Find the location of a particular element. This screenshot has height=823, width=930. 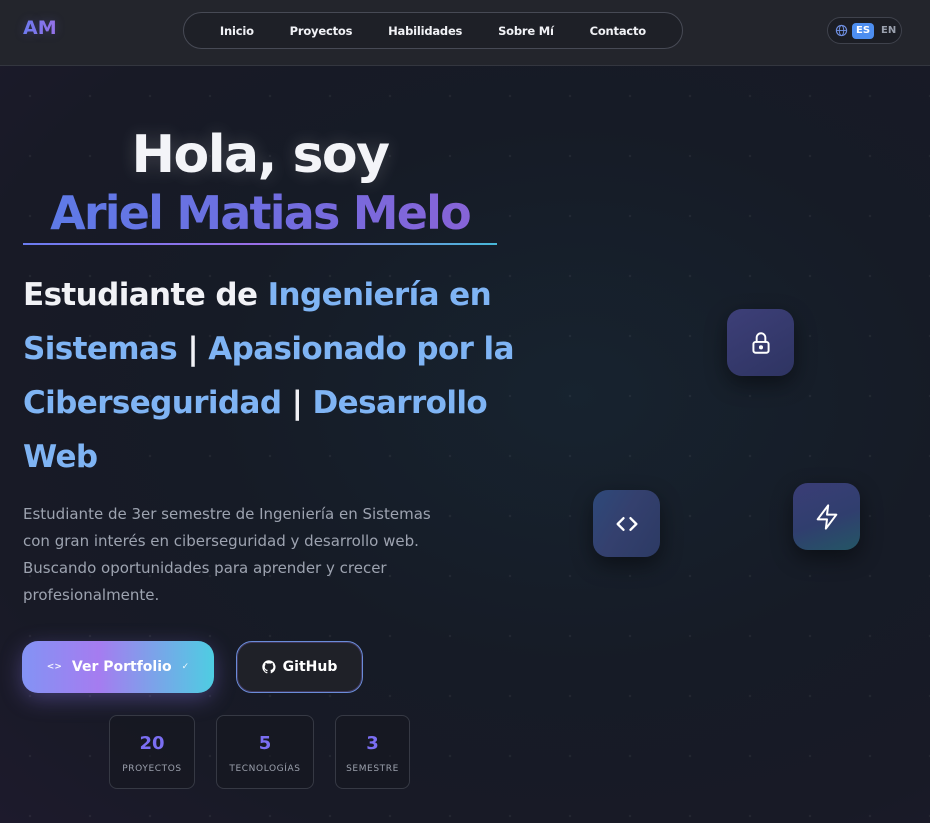

nav-link-inicio: Inicio is located at coordinates (237, 31).